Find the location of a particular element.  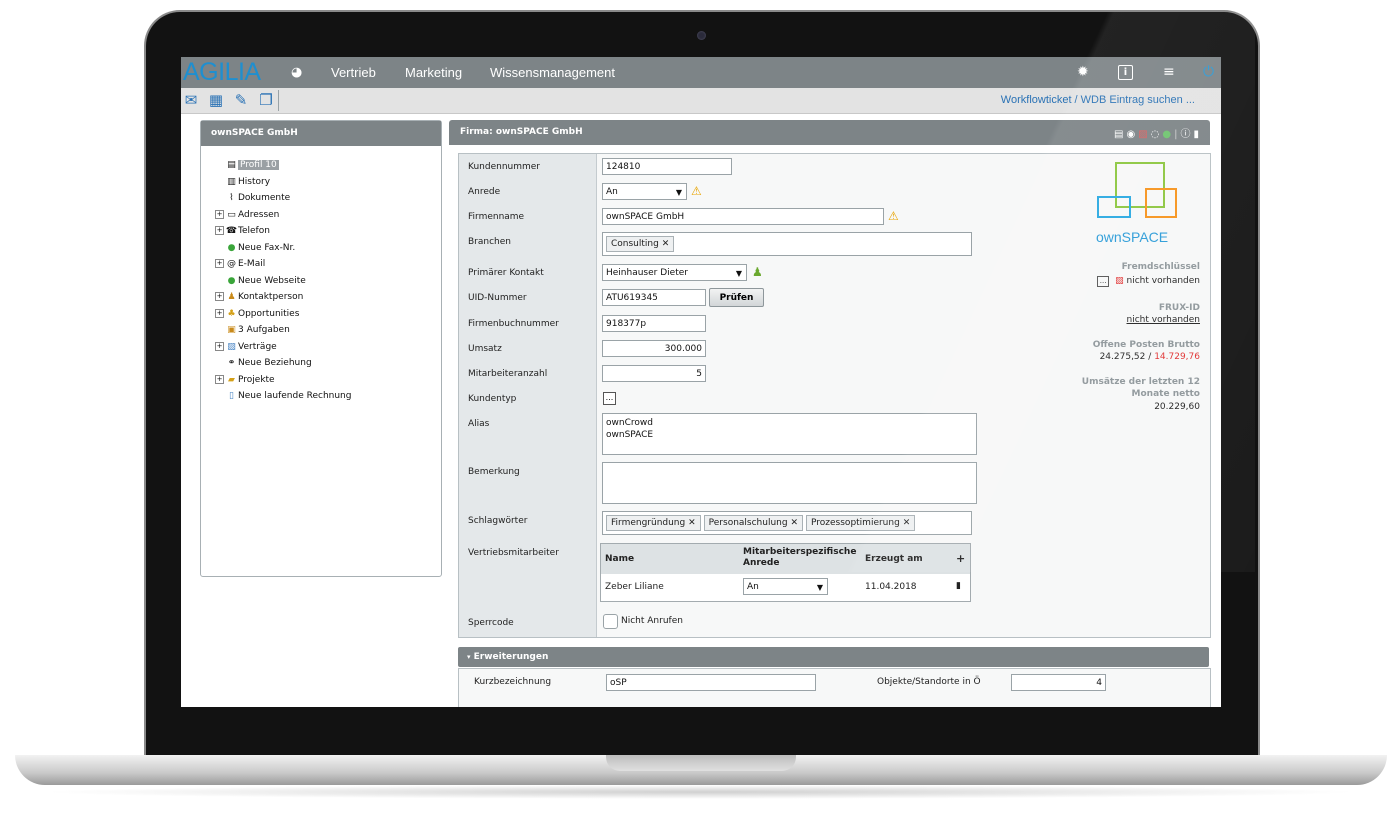

calendar-icon: ▦ is located at coordinates (216, 100).